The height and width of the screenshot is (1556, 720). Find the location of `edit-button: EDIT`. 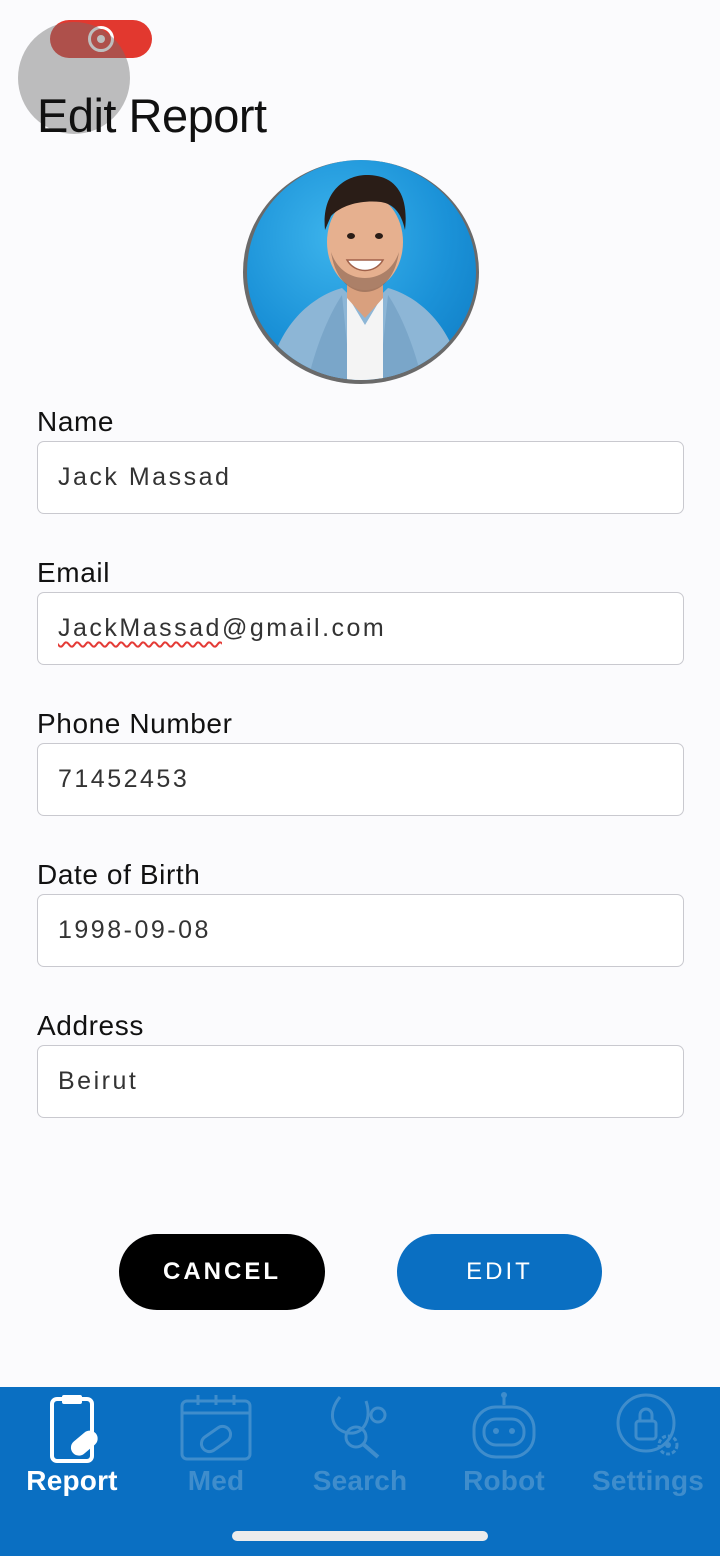

edit-button: EDIT is located at coordinates (499, 1272).